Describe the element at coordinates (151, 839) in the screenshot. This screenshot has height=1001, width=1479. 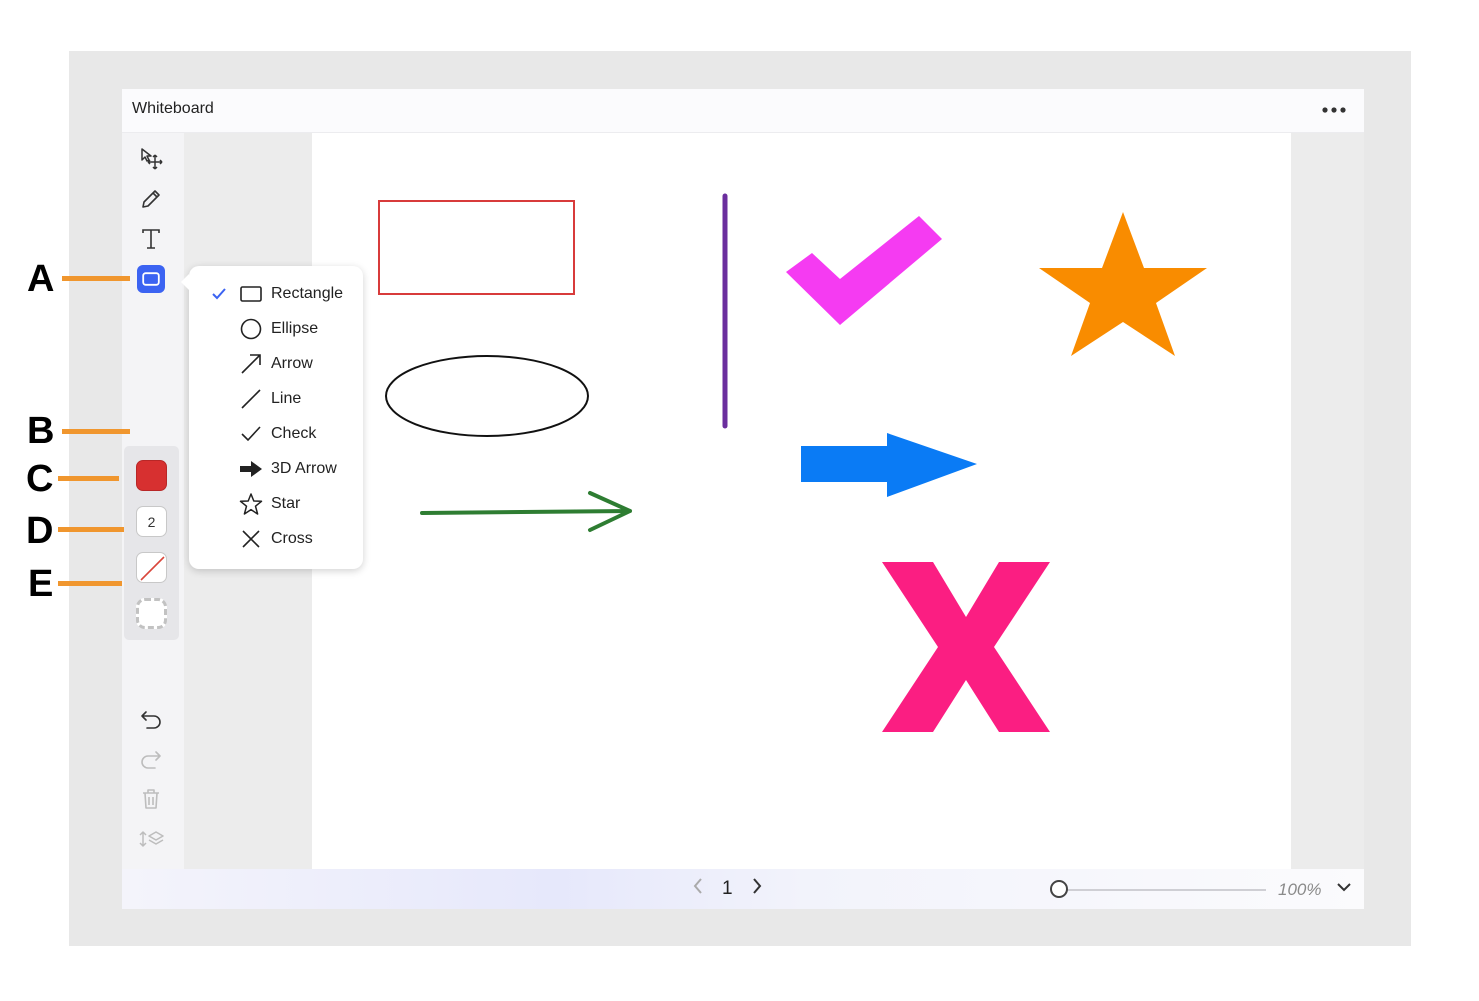
I see `arrange-layers-icon` at that location.